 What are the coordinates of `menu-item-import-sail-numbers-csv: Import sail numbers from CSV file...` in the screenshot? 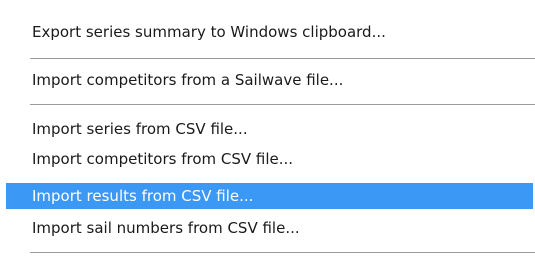 It's located at (267, 228).